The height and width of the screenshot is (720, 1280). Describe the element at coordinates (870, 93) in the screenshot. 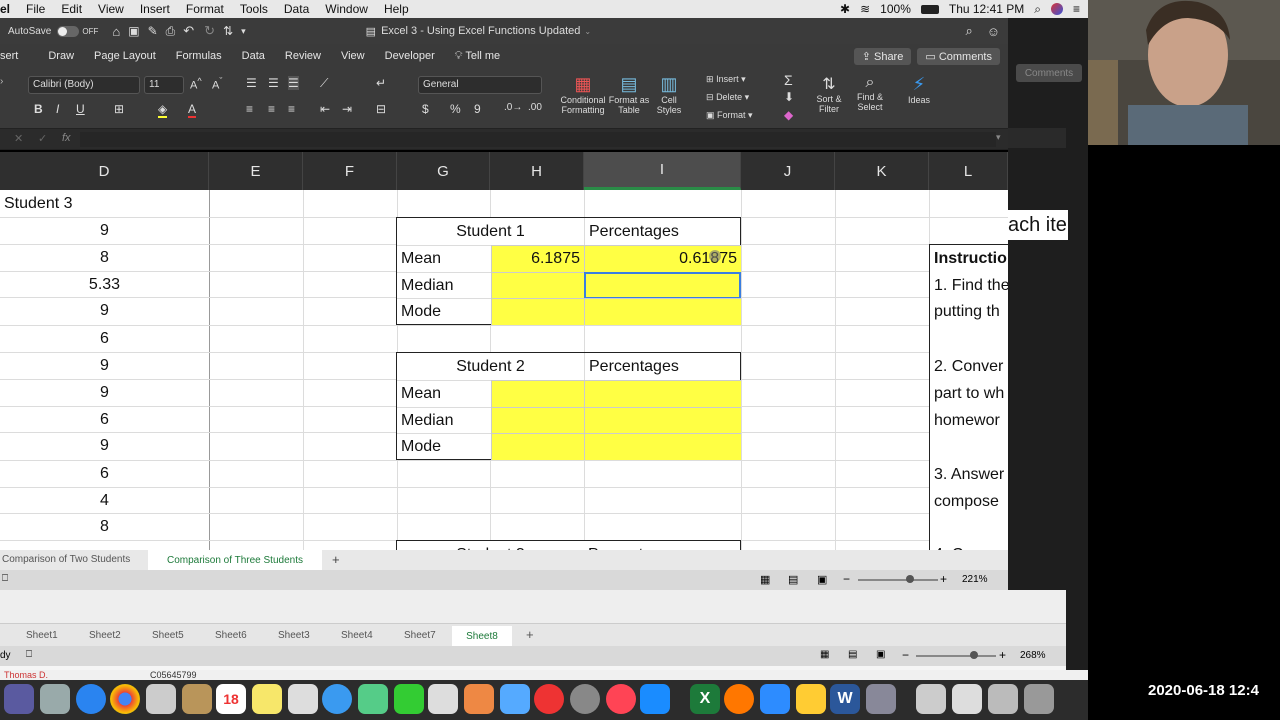

I see `find-select-button: ⌕ Find & Select` at that location.